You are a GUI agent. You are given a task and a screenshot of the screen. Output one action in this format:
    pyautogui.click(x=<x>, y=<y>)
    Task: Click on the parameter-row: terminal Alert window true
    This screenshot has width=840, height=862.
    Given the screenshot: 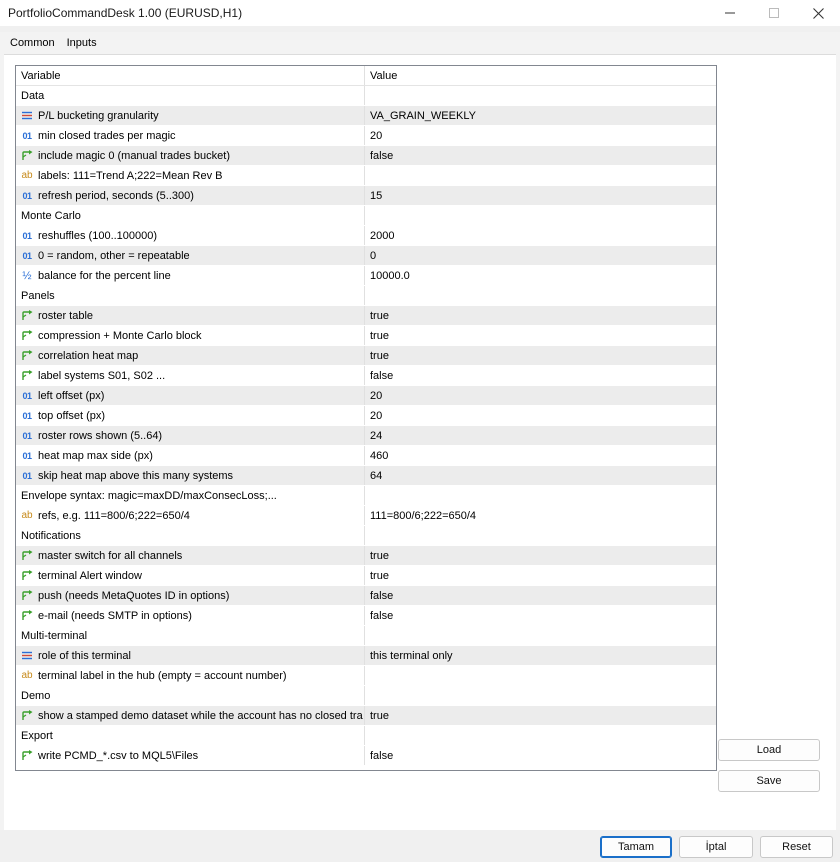 What is the action you would take?
    pyautogui.click(x=366, y=576)
    